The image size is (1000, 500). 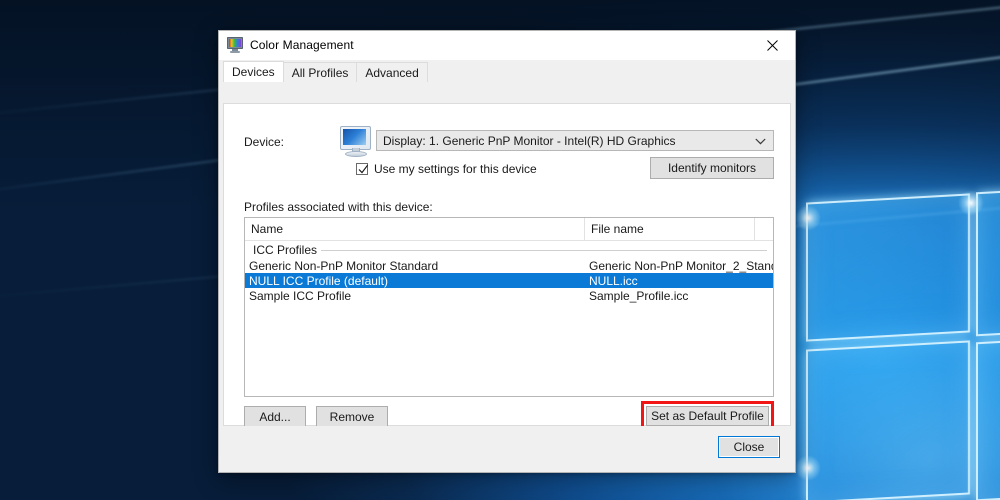 What do you see at coordinates (285, 249) in the screenshot?
I see `list-group-label: ICC Profiles` at bounding box center [285, 249].